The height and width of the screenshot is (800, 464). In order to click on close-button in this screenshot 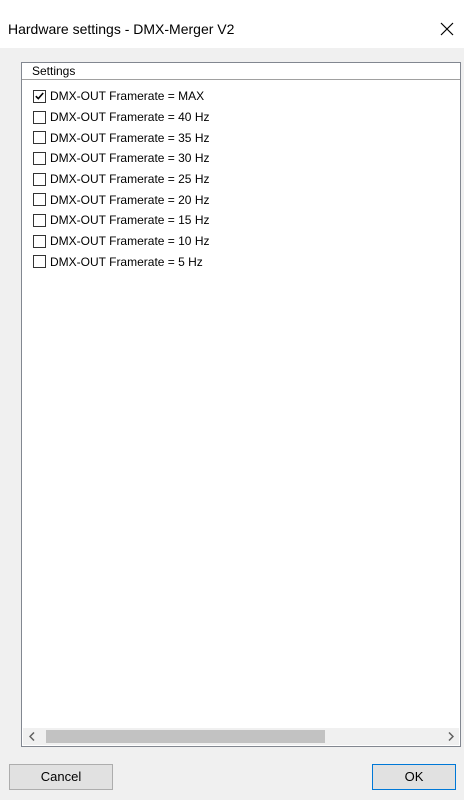, I will do `click(447, 29)`.